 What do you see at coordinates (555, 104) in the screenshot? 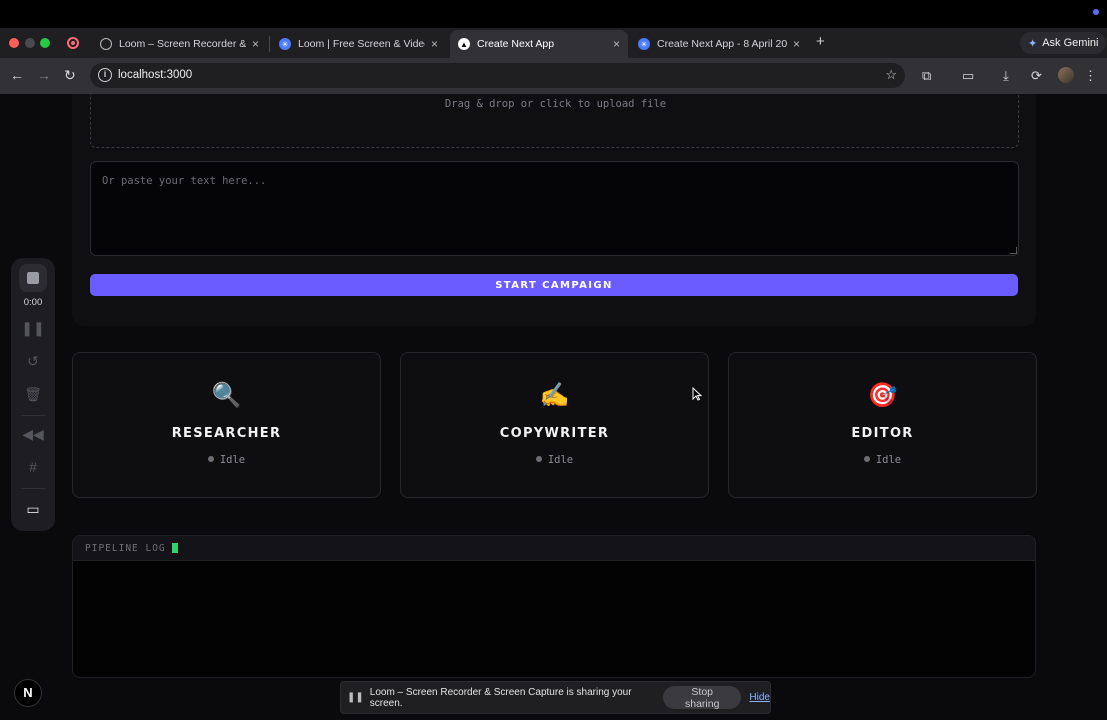
I see `dropzone-label: Drag & drop or click to upload file` at bounding box center [555, 104].